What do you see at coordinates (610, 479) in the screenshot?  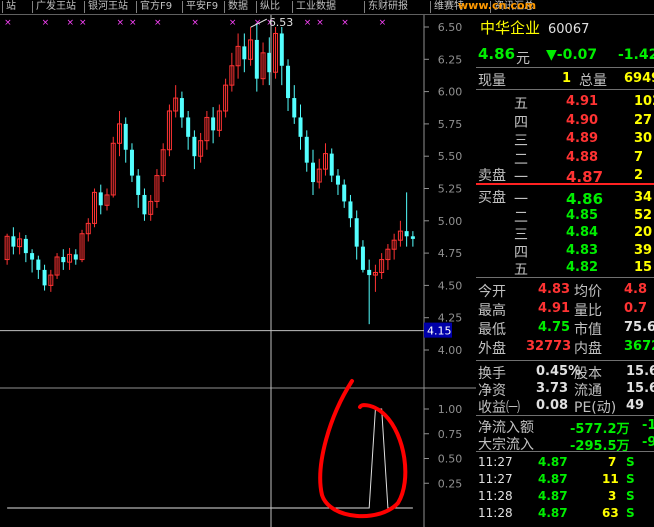 I see `tick-volume: 11` at bounding box center [610, 479].